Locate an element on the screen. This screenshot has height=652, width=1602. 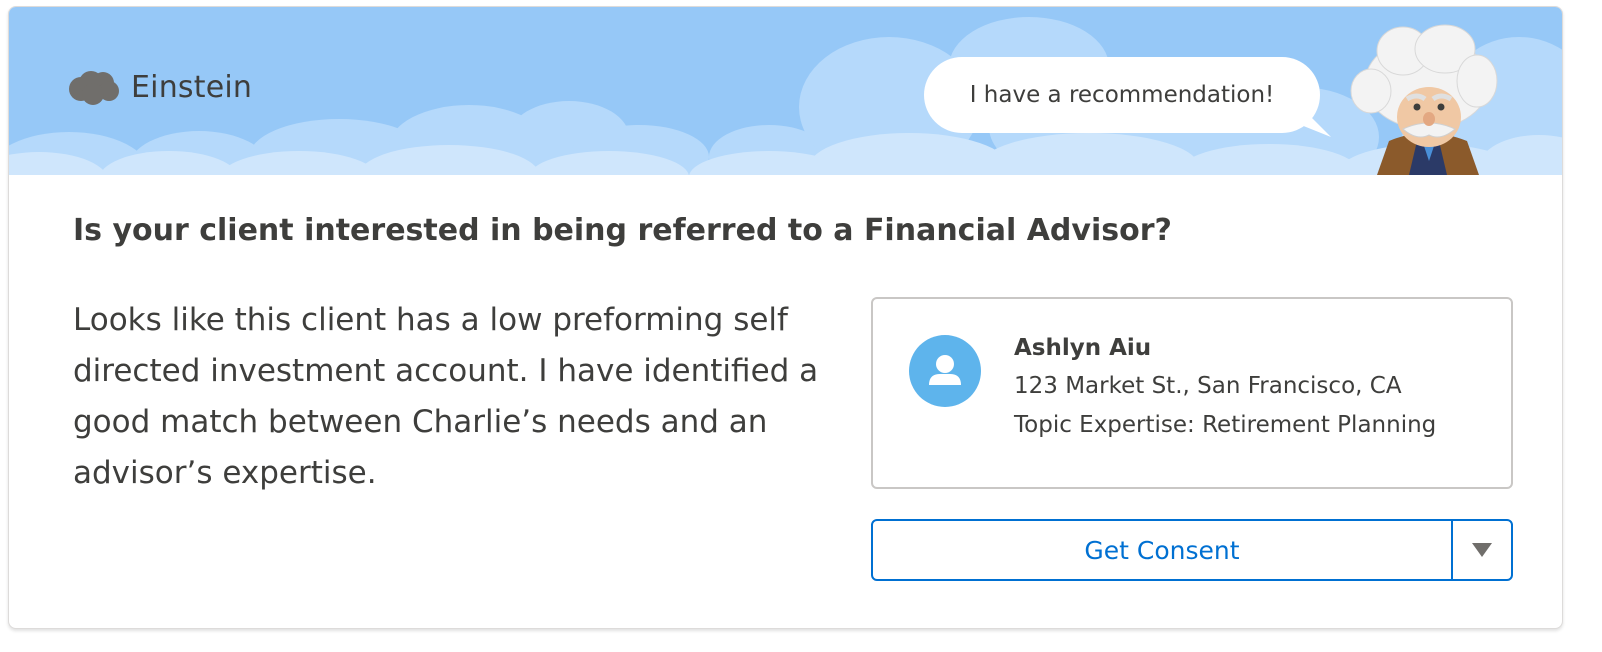
advisor-address: 123 Market St., San Francisco, CA is located at coordinates (1208, 386).